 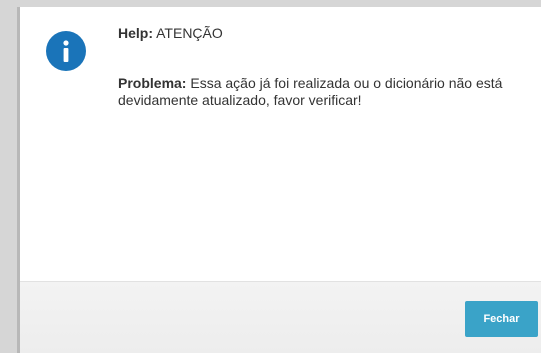 I want to click on close-button: Fechar, so click(x=501, y=319).